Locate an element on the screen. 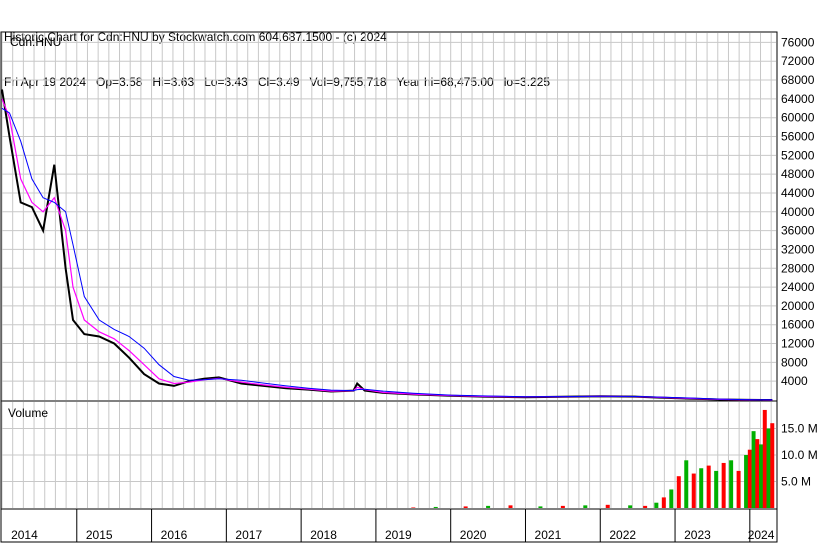 The height and width of the screenshot is (543, 830). price-tick-label: 52000 is located at coordinates (798, 155).